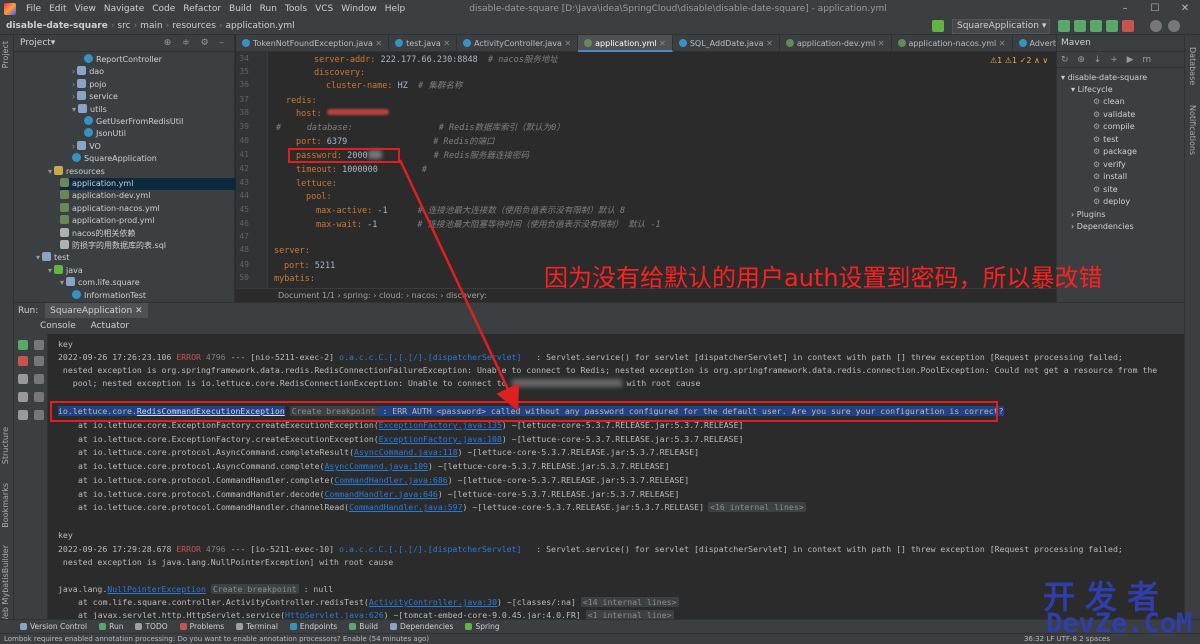 Image resolution: width=1200 pixels, height=644 pixels. I want to click on print-icon, so click(39, 397).